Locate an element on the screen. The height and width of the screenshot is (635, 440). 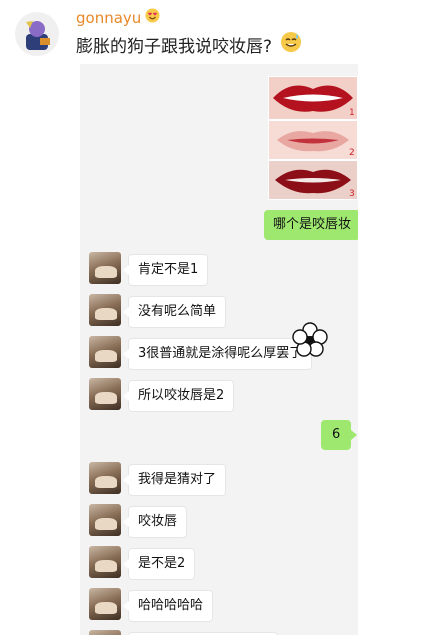
message-bubble-received: 所以咬妆唇是2 is located at coordinates (178, 396).